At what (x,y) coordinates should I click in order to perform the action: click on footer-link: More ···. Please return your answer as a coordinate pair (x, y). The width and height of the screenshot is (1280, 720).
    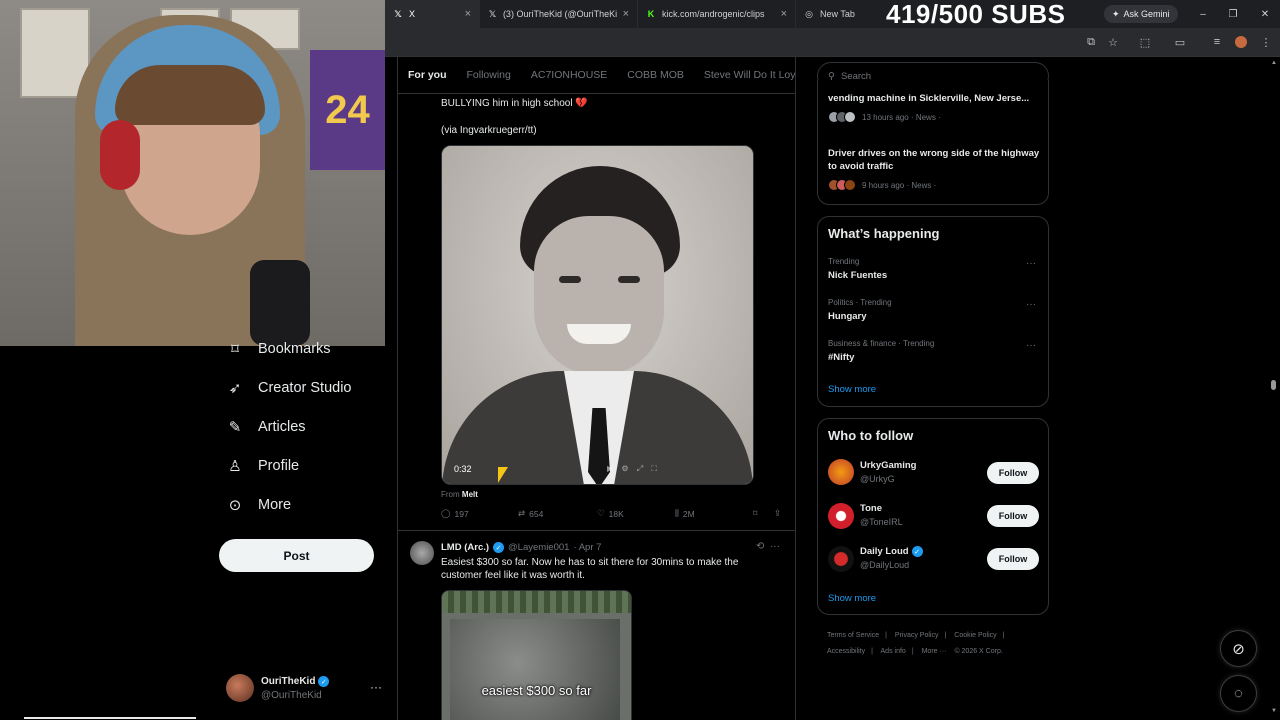
    Looking at the image, I should click on (934, 651).